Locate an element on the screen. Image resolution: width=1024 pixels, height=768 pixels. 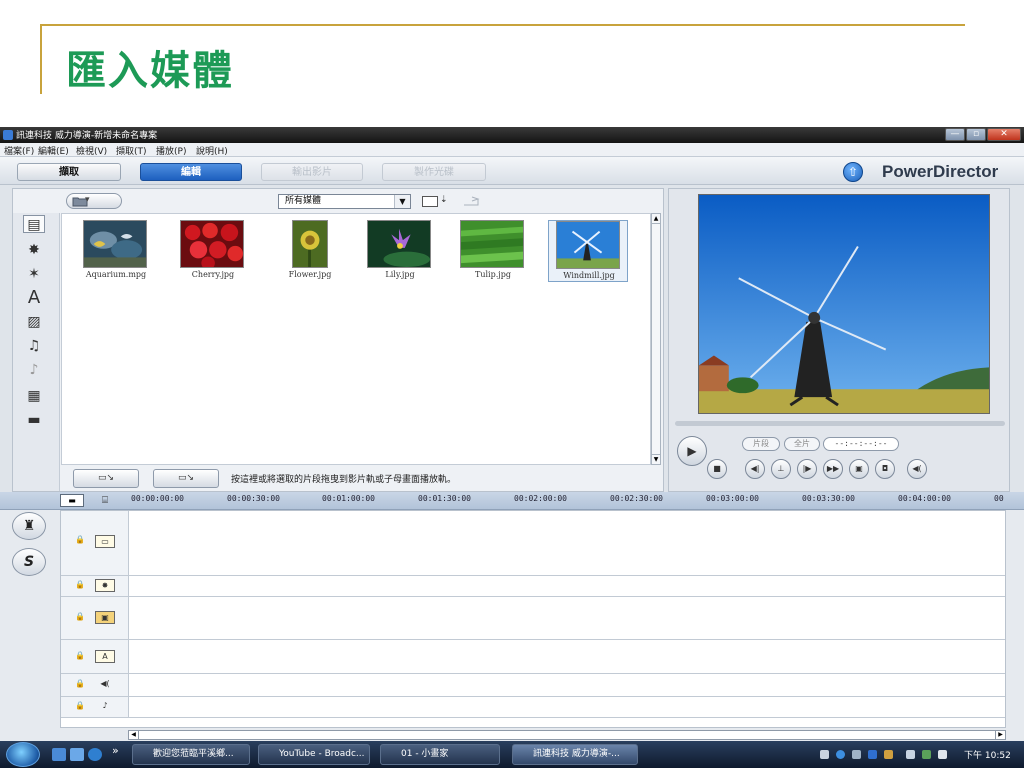
update-icon is located at coordinates (926, 754).